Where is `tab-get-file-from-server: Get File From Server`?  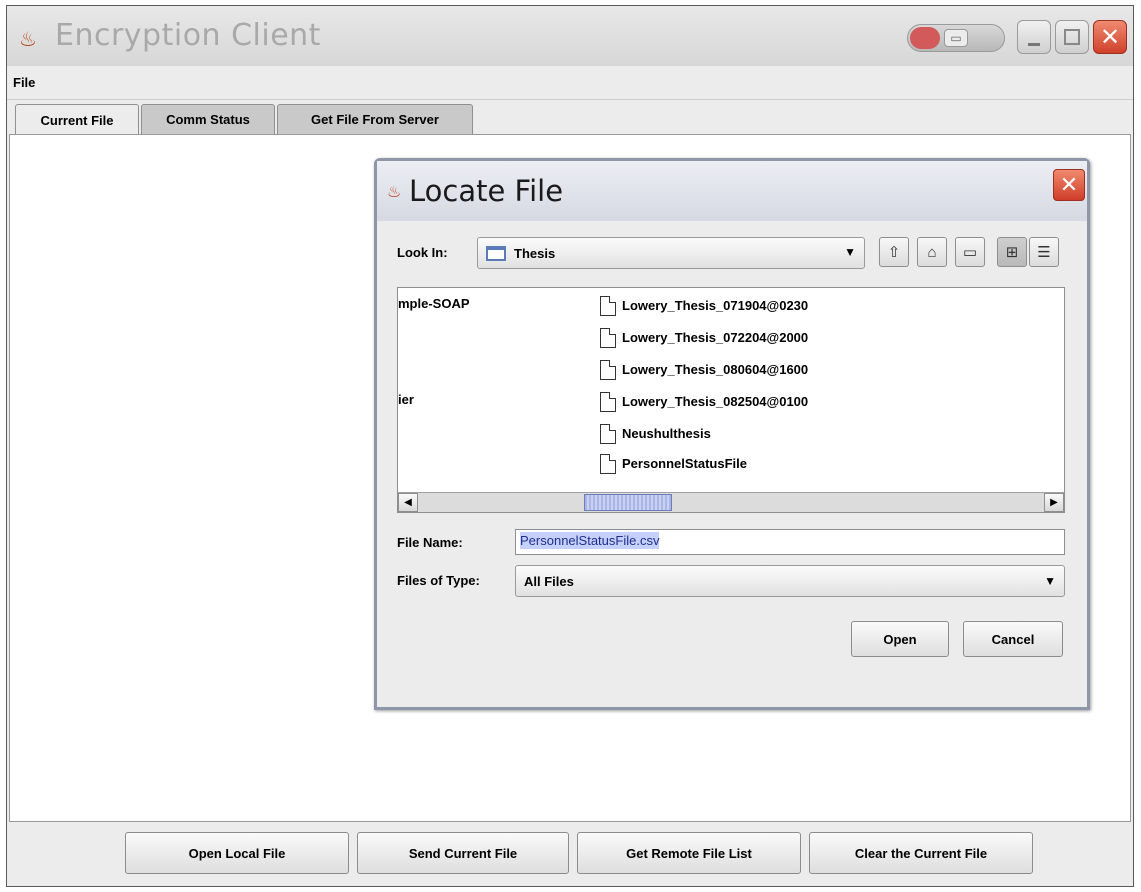
tab-get-file-from-server: Get File From Server is located at coordinates (375, 119).